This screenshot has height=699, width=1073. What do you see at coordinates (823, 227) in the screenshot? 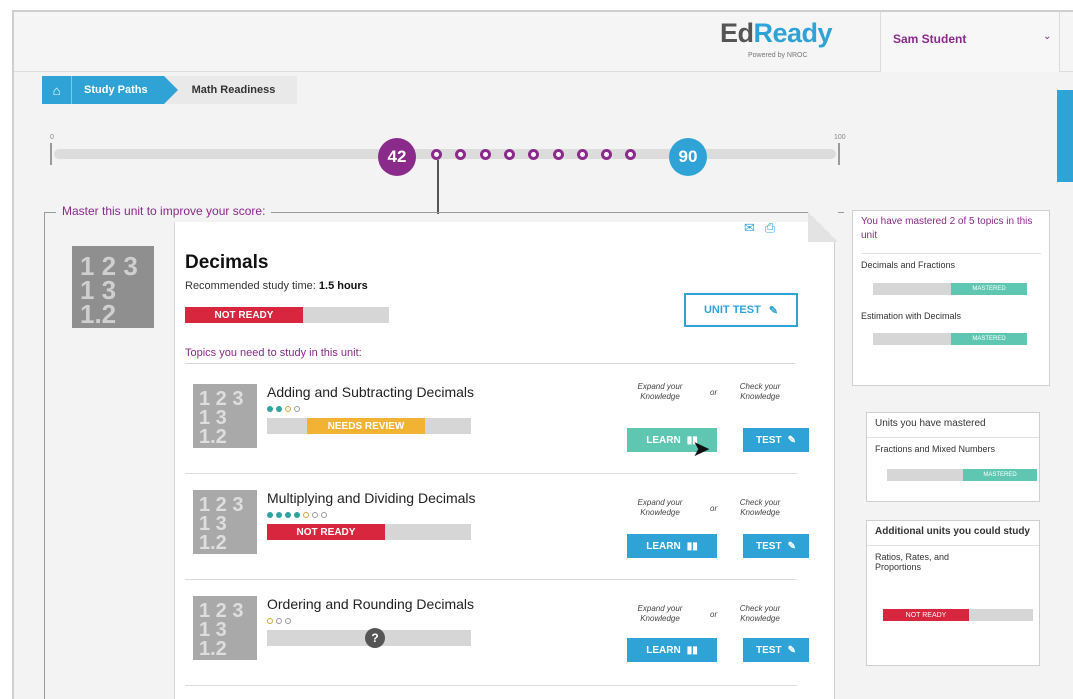
I see `card-fold` at bounding box center [823, 227].